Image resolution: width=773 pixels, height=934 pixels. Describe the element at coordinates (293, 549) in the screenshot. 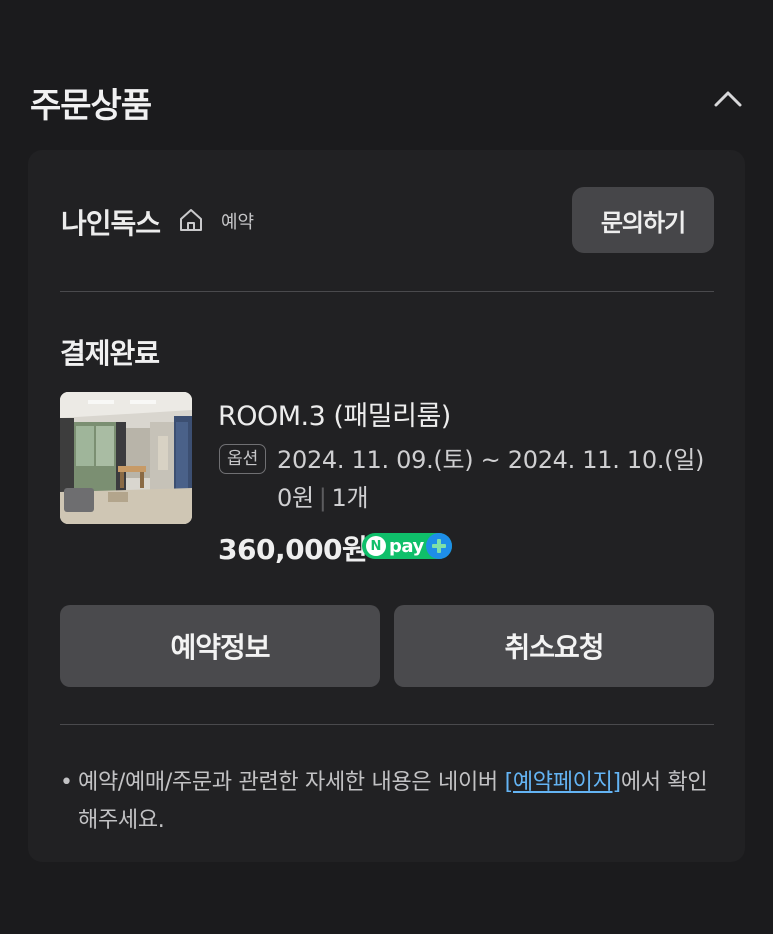

I see `price: 360,000원` at that location.